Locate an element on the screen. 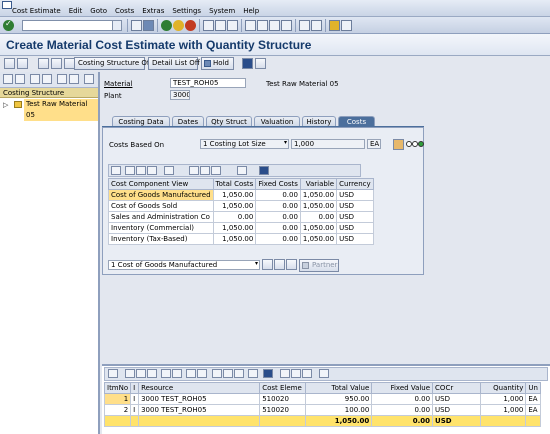 This screenshot has height=434, width=550. column-header: Quantity is located at coordinates (503, 388).